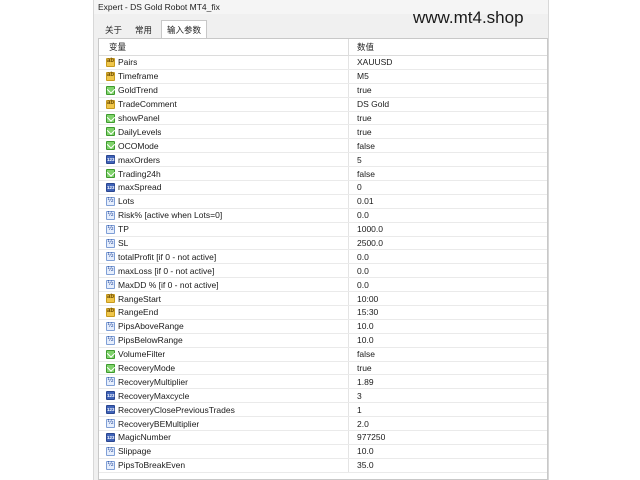 The width and height of the screenshot is (640, 480). I want to click on value-cell: 1.89, so click(448, 381).